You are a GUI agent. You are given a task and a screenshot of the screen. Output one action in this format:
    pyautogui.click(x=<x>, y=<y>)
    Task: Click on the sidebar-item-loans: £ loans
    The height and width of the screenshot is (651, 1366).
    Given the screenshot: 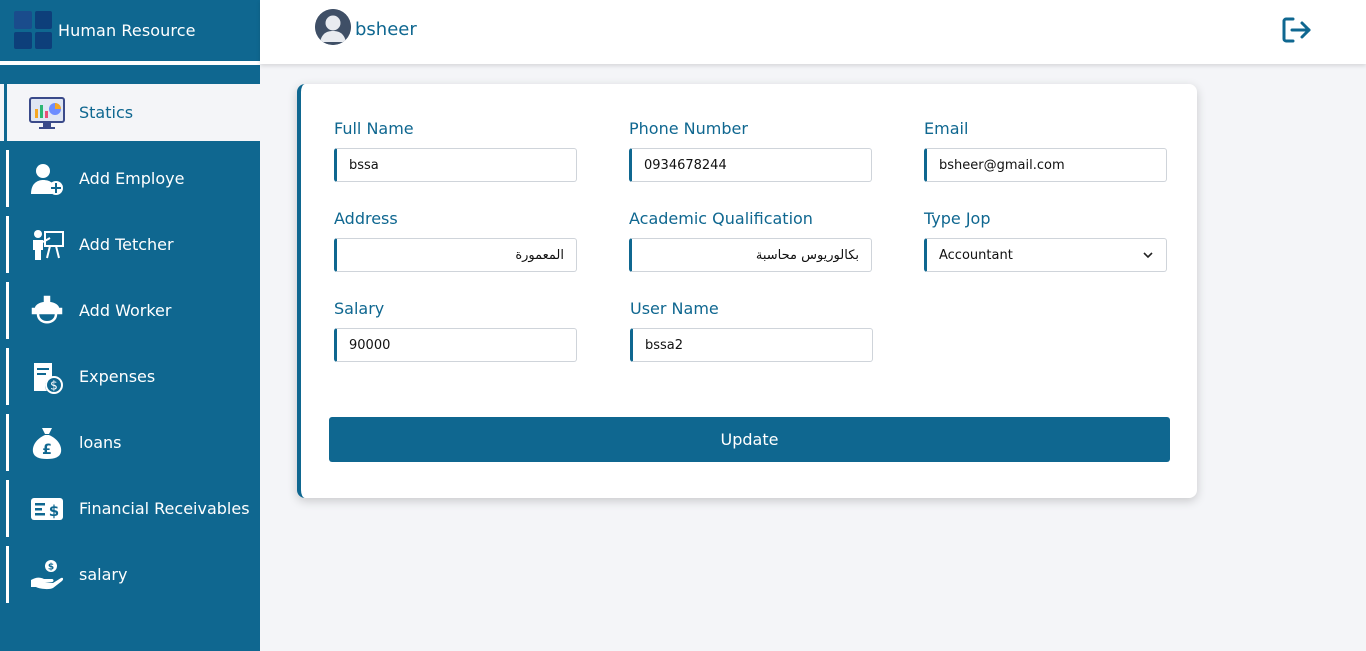 What is the action you would take?
    pyautogui.click(x=130, y=442)
    